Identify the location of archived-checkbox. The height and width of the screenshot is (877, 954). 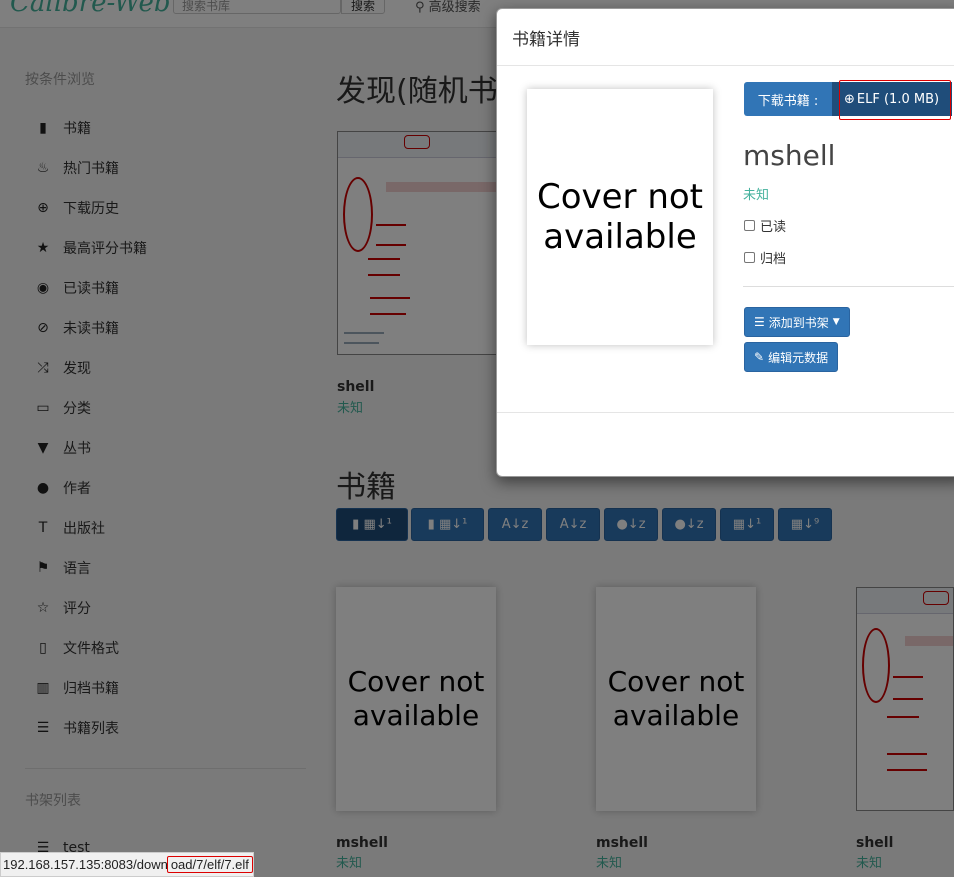
(749, 257).